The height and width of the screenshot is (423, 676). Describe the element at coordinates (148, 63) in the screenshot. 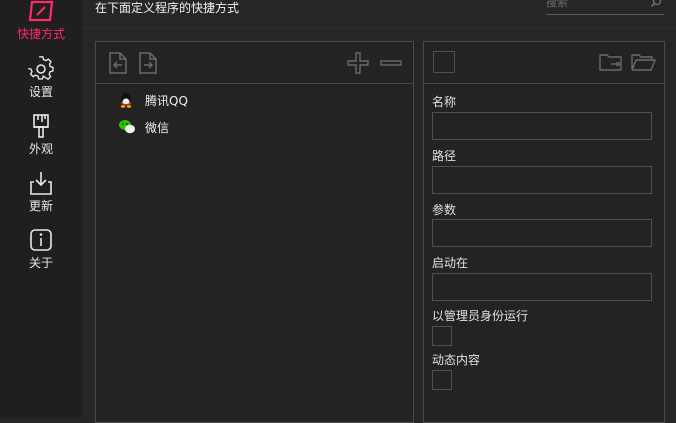

I see `export-icon` at that location.